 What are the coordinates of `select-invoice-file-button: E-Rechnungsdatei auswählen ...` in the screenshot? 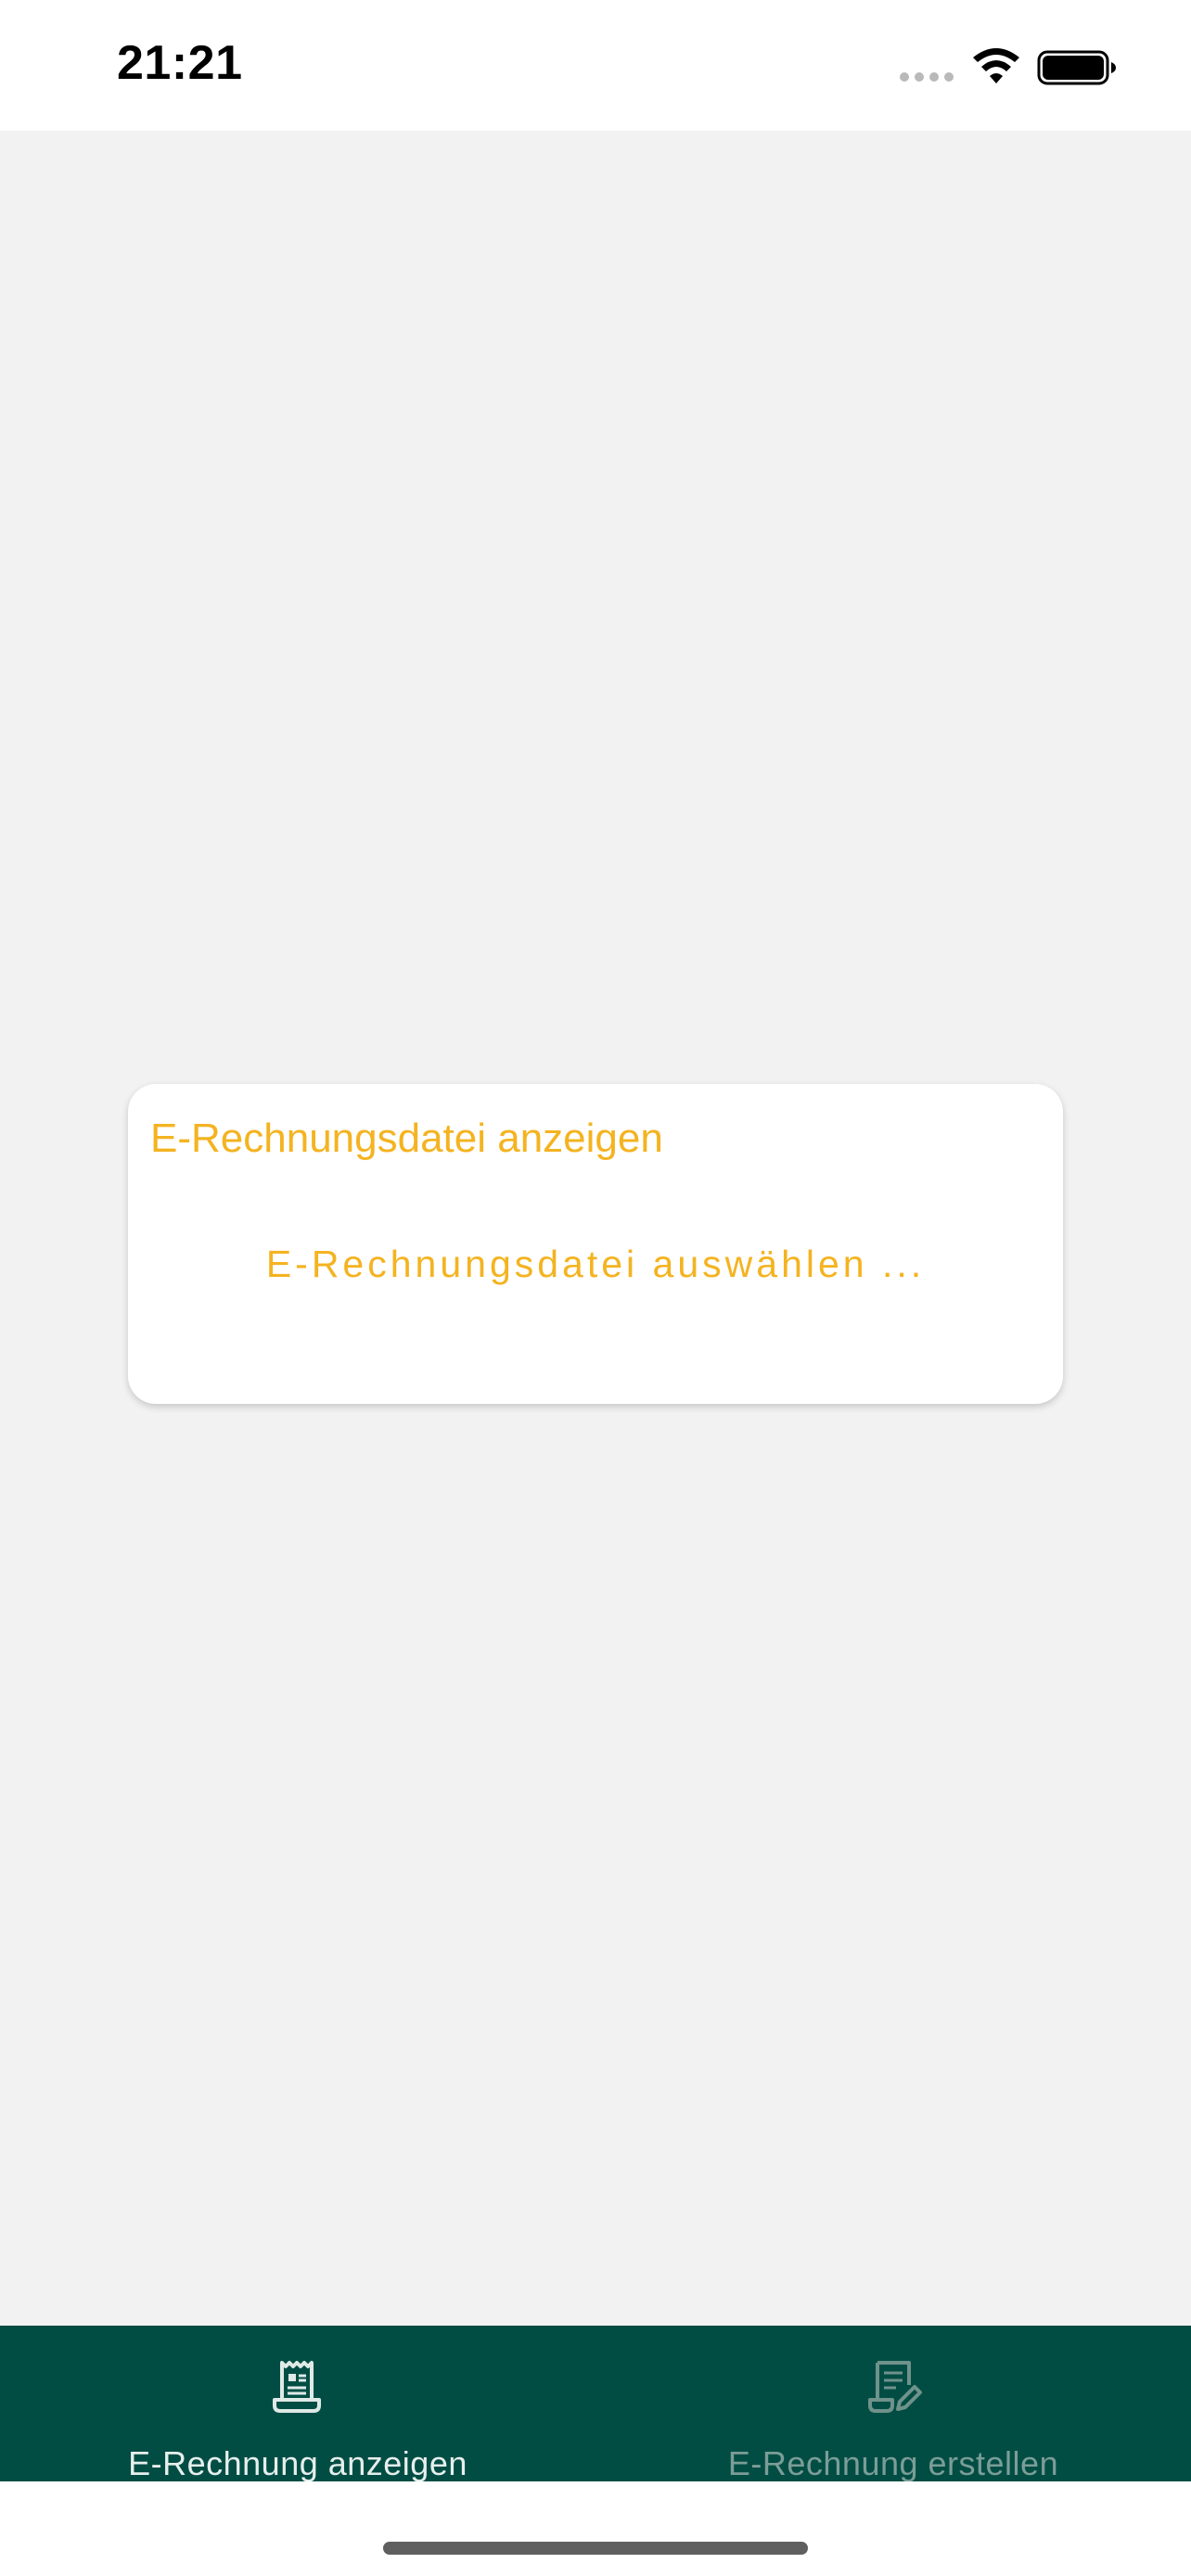 It's located at (595, 1264).